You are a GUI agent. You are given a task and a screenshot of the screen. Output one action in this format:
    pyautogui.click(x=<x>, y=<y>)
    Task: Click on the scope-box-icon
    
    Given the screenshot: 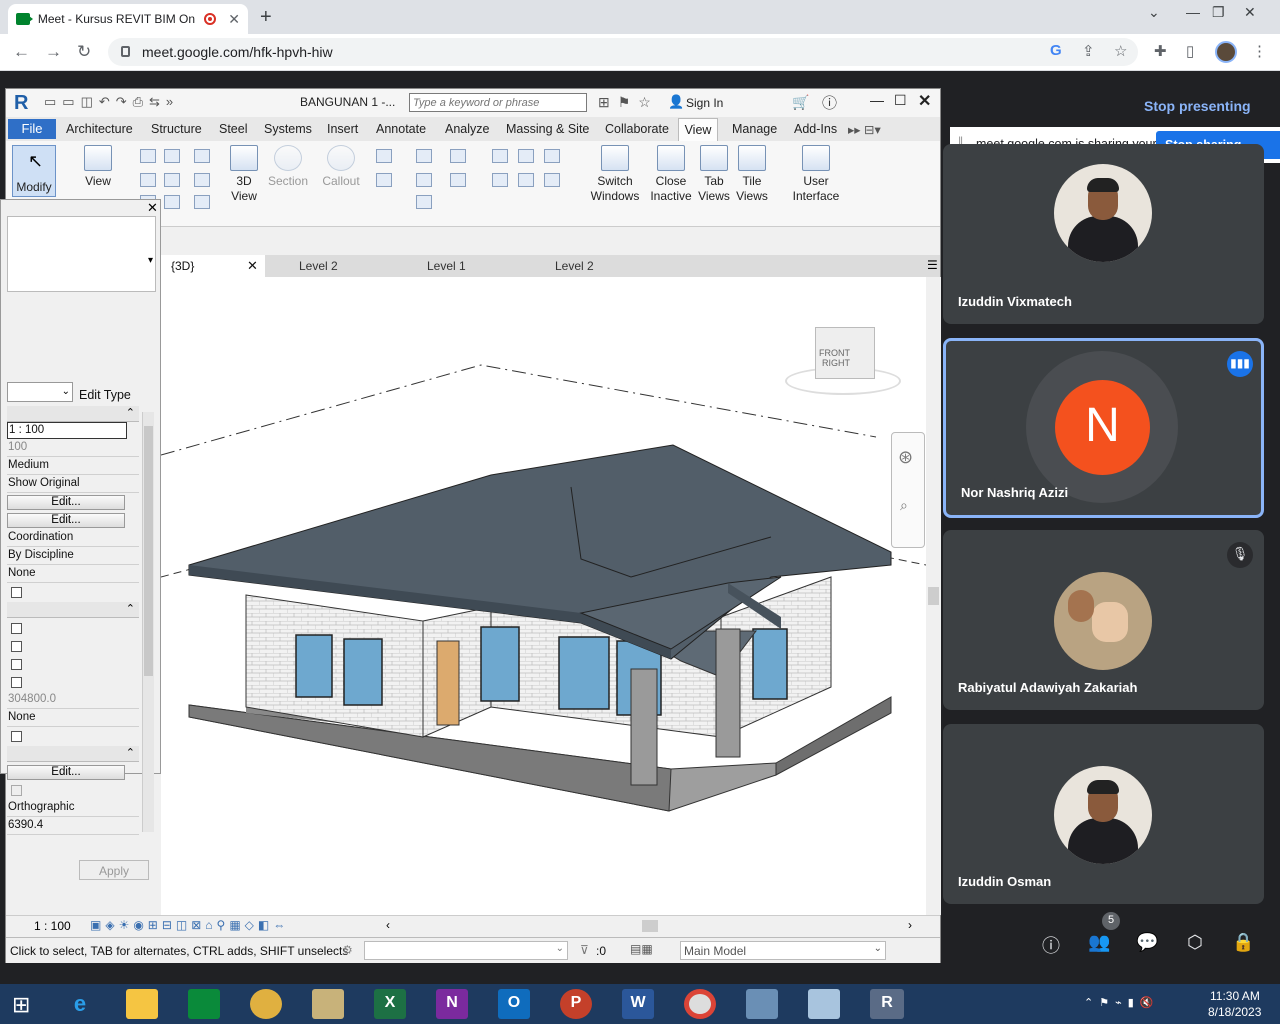 What is the action you would take?
    pyautogui.click(x=458, y=180)
    